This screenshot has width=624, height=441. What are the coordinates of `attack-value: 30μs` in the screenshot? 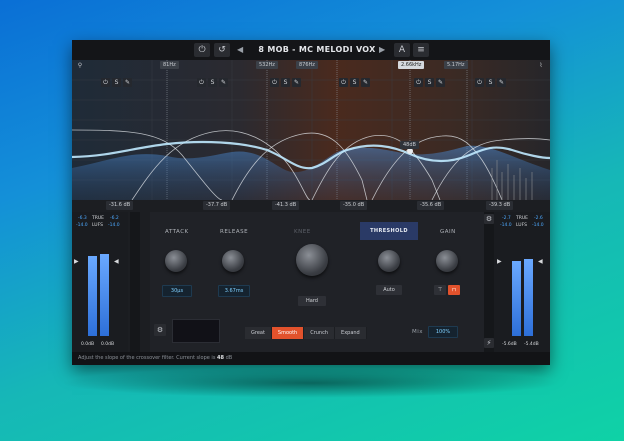 It's located at (177, 291).